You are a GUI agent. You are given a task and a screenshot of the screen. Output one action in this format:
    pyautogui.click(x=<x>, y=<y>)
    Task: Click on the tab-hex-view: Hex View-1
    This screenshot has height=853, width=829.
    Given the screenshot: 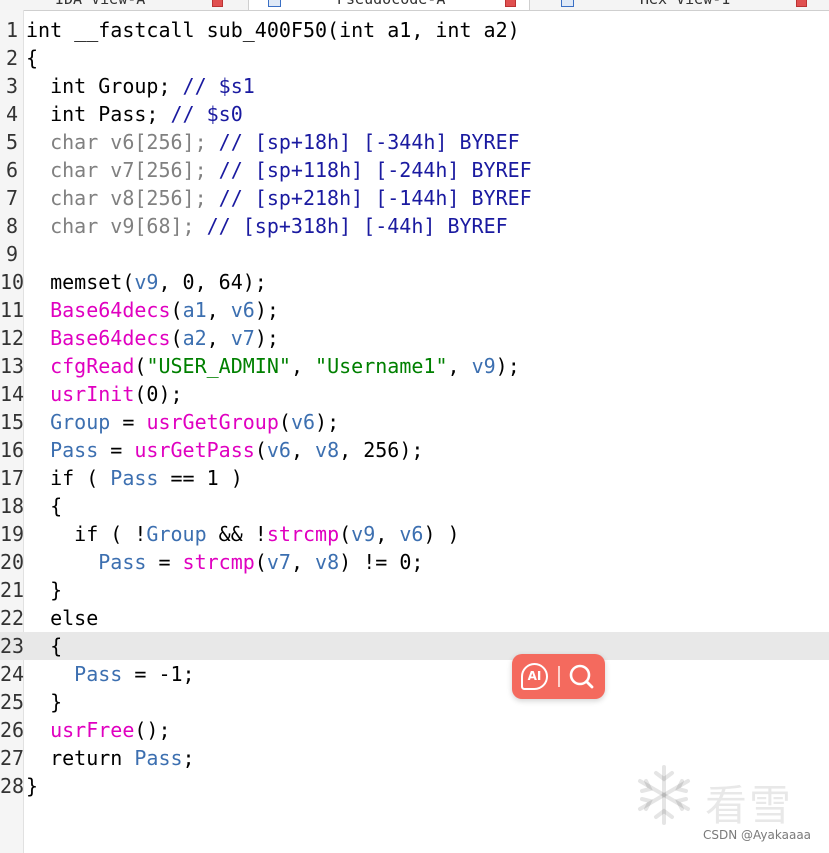 What is the action you would take?
    pyautogui.click(x=679, y=5)
    